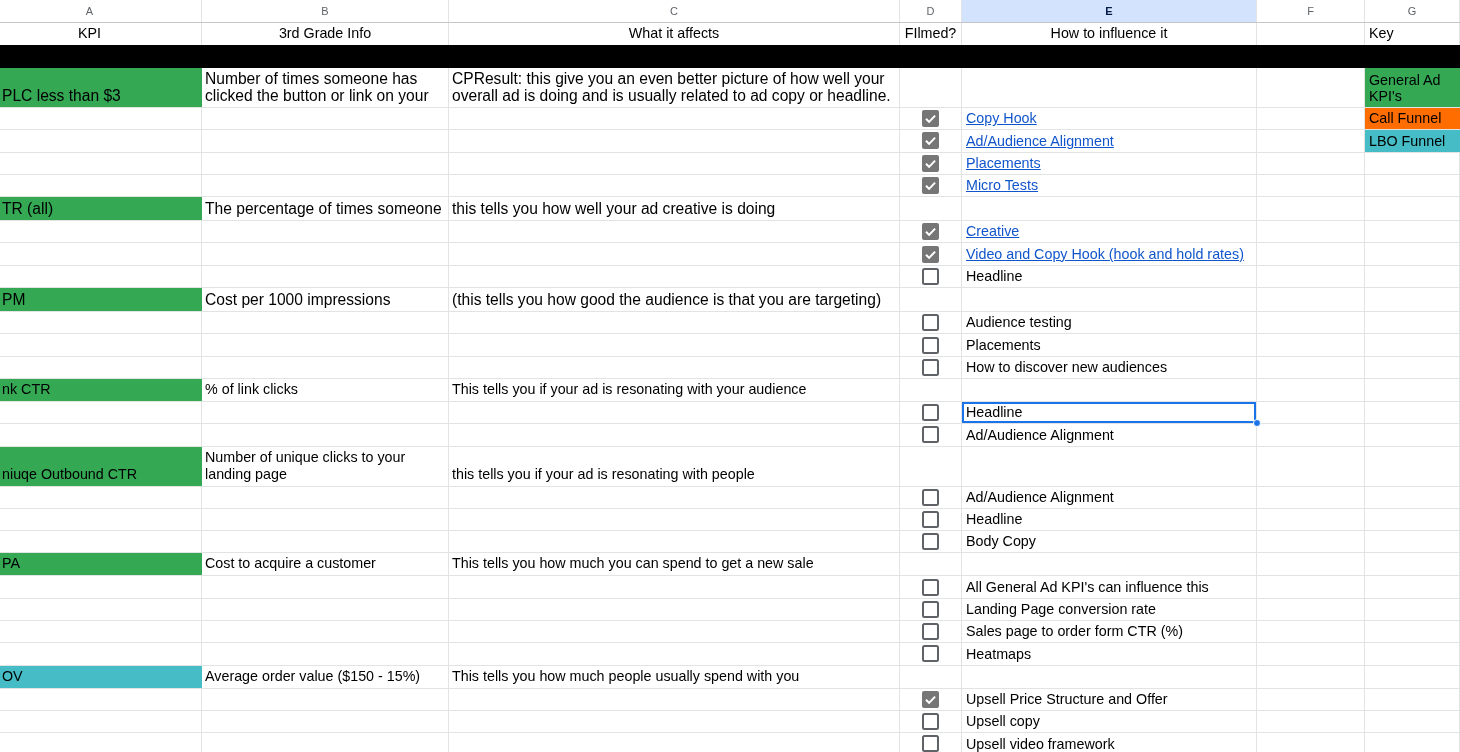 The image size is (1460, 752). I want to click on table-cell: Landing Page conversion rate, so click(1109, 609).